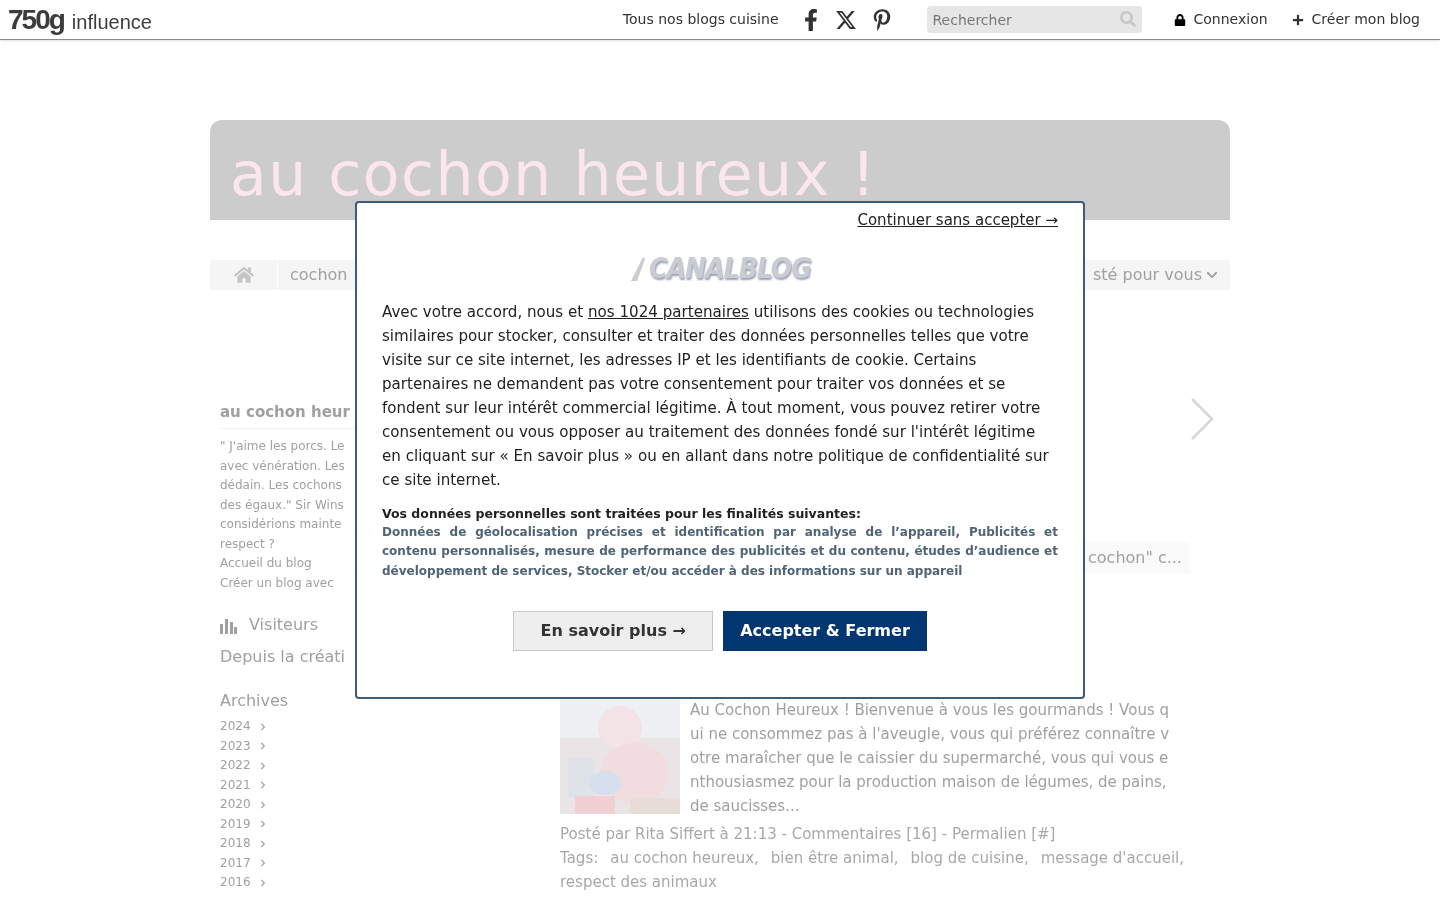 The width and height of the screenshot is (1440, 900). I want to click on accept-button: Accepter & Fermer, so click(825, 631).